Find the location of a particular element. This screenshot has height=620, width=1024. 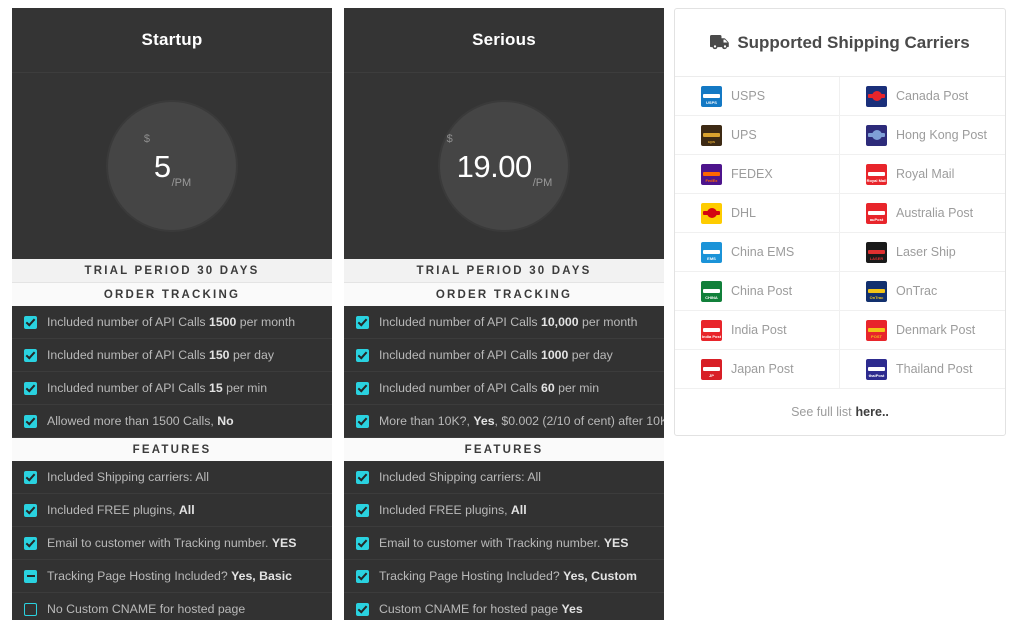

plan-title: Serious is located at coordinates (504, 39).